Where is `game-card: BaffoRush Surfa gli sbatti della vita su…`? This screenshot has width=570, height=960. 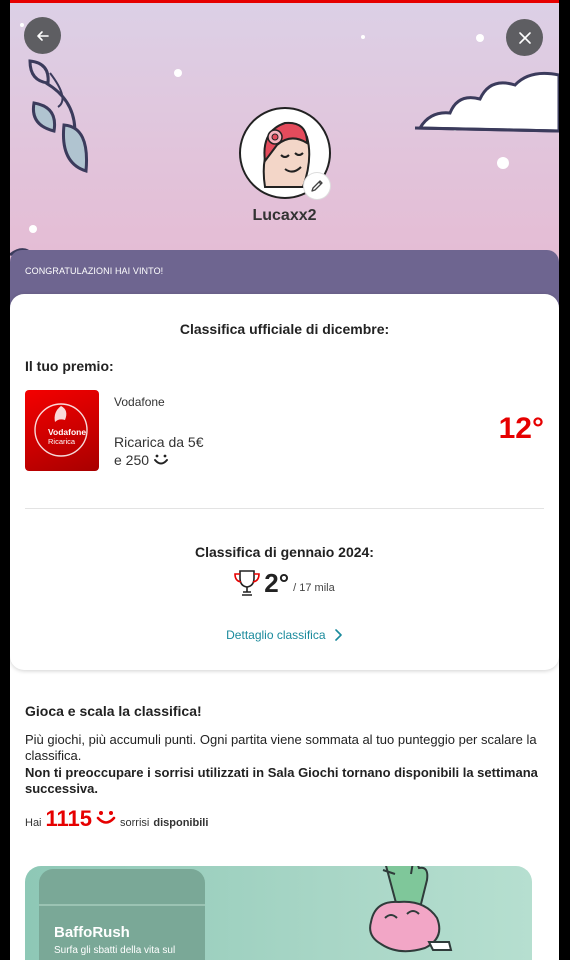 game-card: BaffoRush Surfa gli sbatti della vita su… is located at coordinates (278, 913).